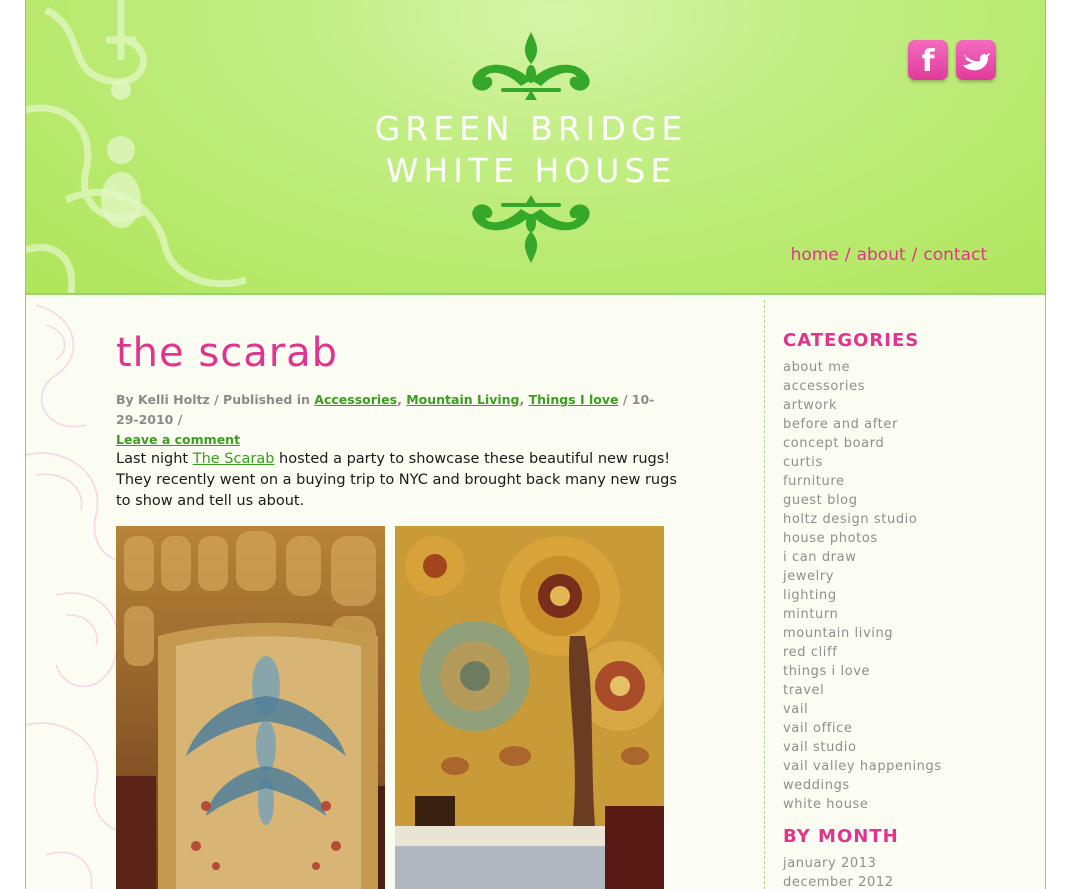 The image size is (1070, 889). I want to click on category-item: travel, so click(903, 690).